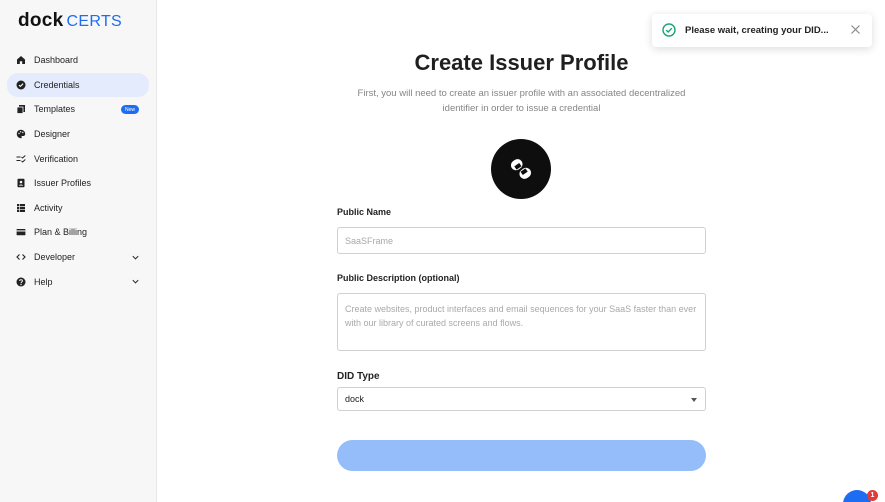 The width and height of the screenshot is (885, 502). What do you see at coordinates (364, 212) in the screenshot?
I see `public-name-label: Public Name` at bounding box center [364, 212].